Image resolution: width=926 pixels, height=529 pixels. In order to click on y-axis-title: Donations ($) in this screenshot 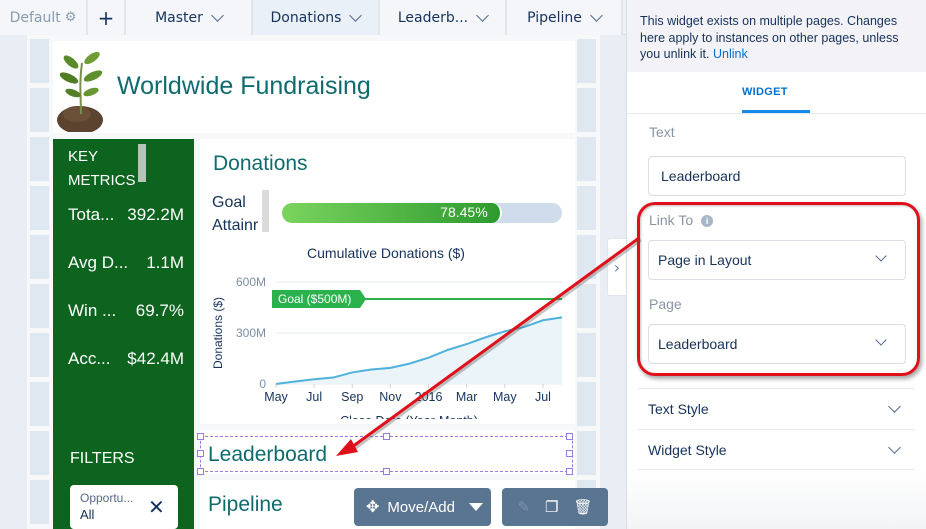, I will do `click(218, 333)`.